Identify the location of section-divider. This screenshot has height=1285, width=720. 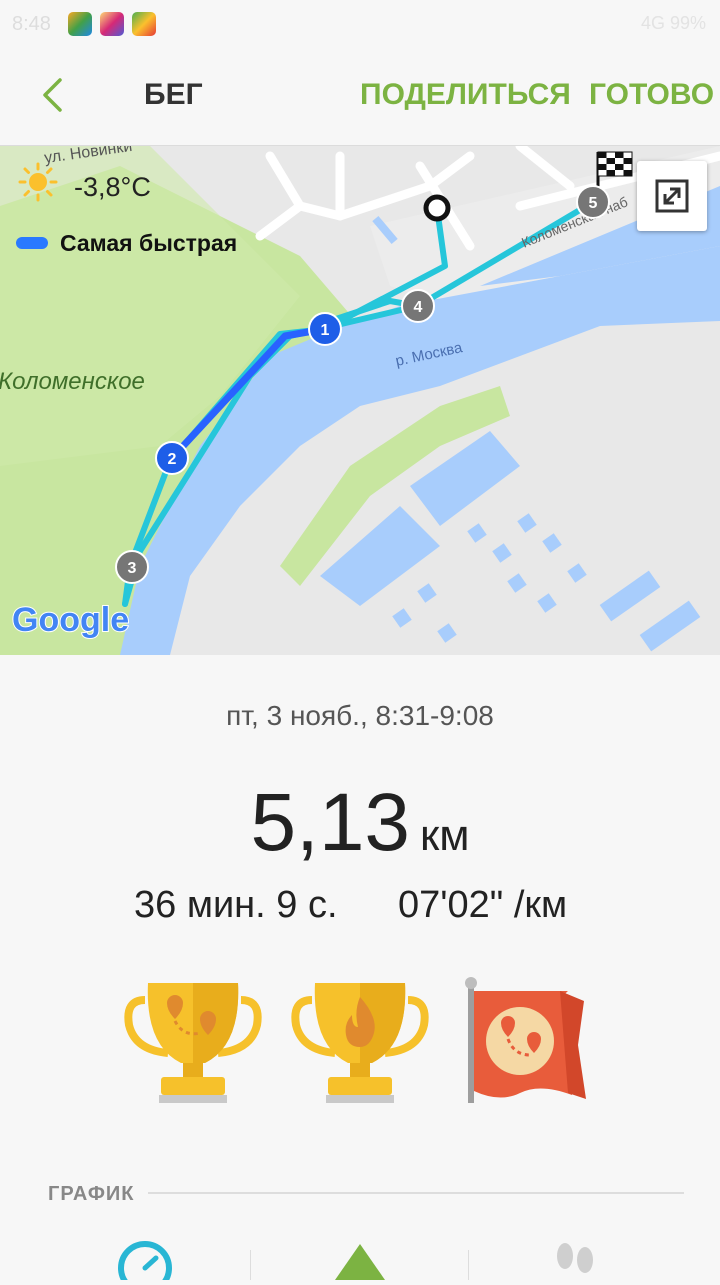
(416, 1193).